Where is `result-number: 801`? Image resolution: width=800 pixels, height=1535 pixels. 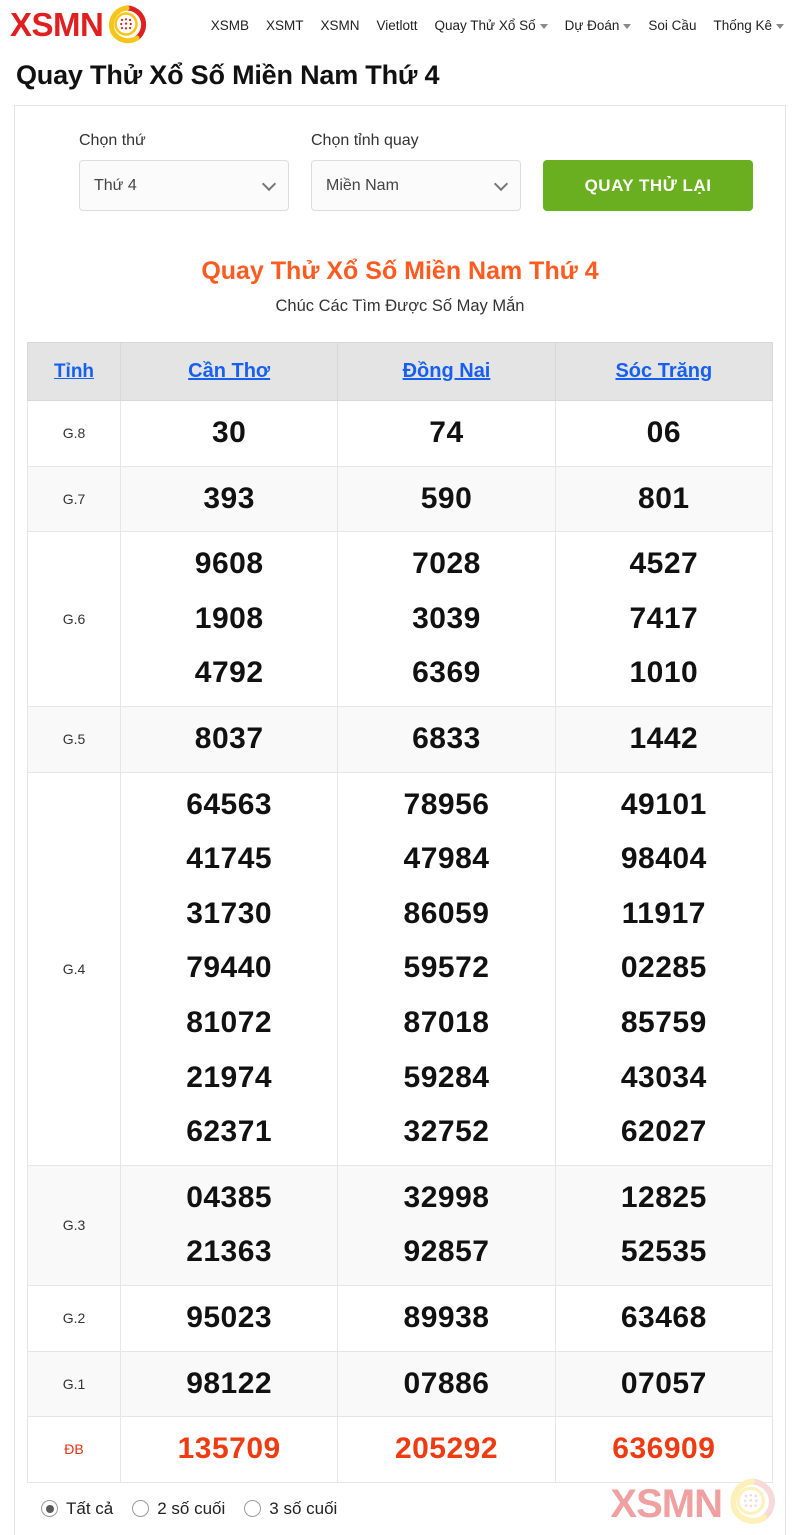
result-number: 801 is located at coordinates (664, 498).